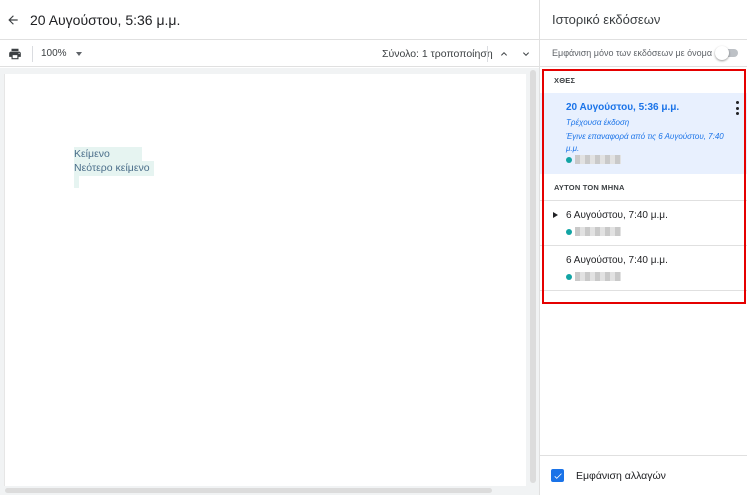 The image size is (747, 495). I want to click on document-text-line: Κείμενο, so click(108, 154).